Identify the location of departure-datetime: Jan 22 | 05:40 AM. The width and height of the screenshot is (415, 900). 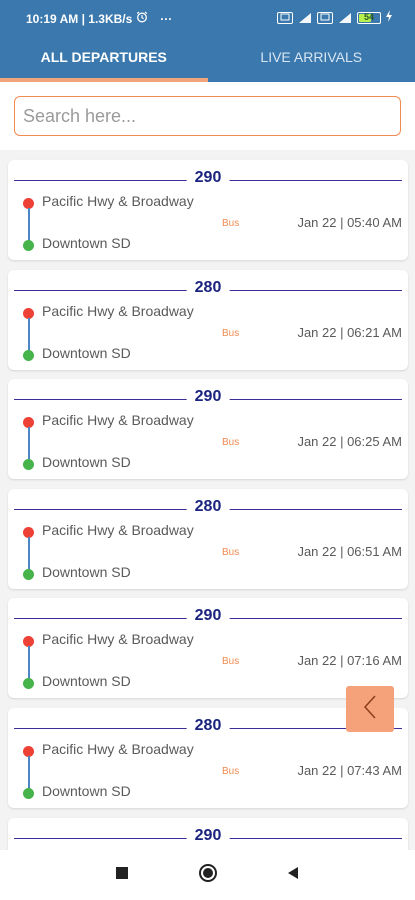
(349, 222).